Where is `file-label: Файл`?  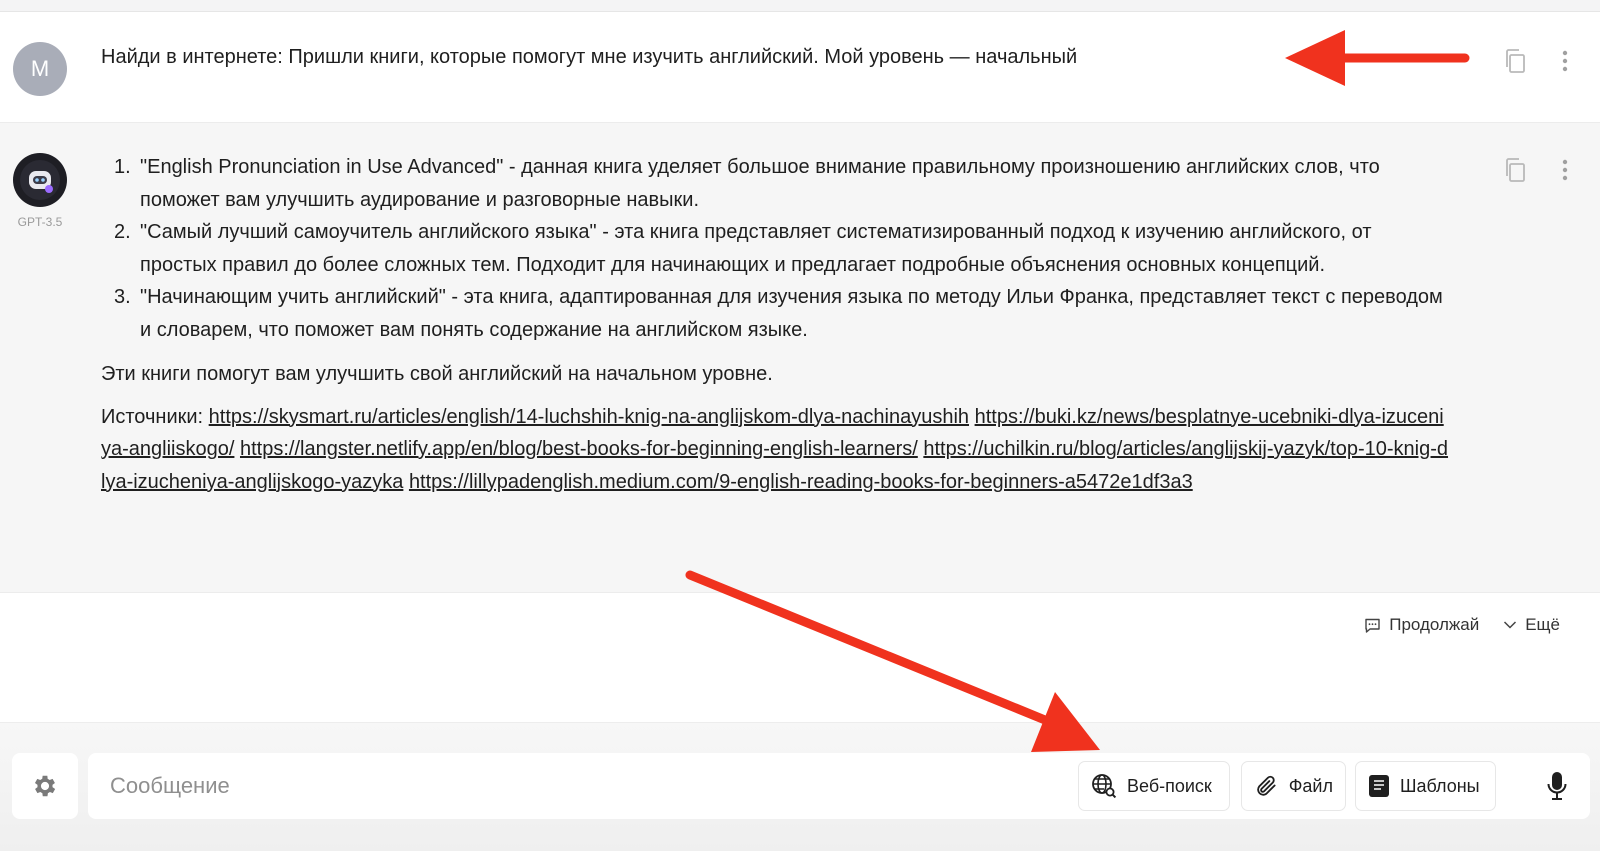
file-label: Файл is located at coordinates (1310, 785).